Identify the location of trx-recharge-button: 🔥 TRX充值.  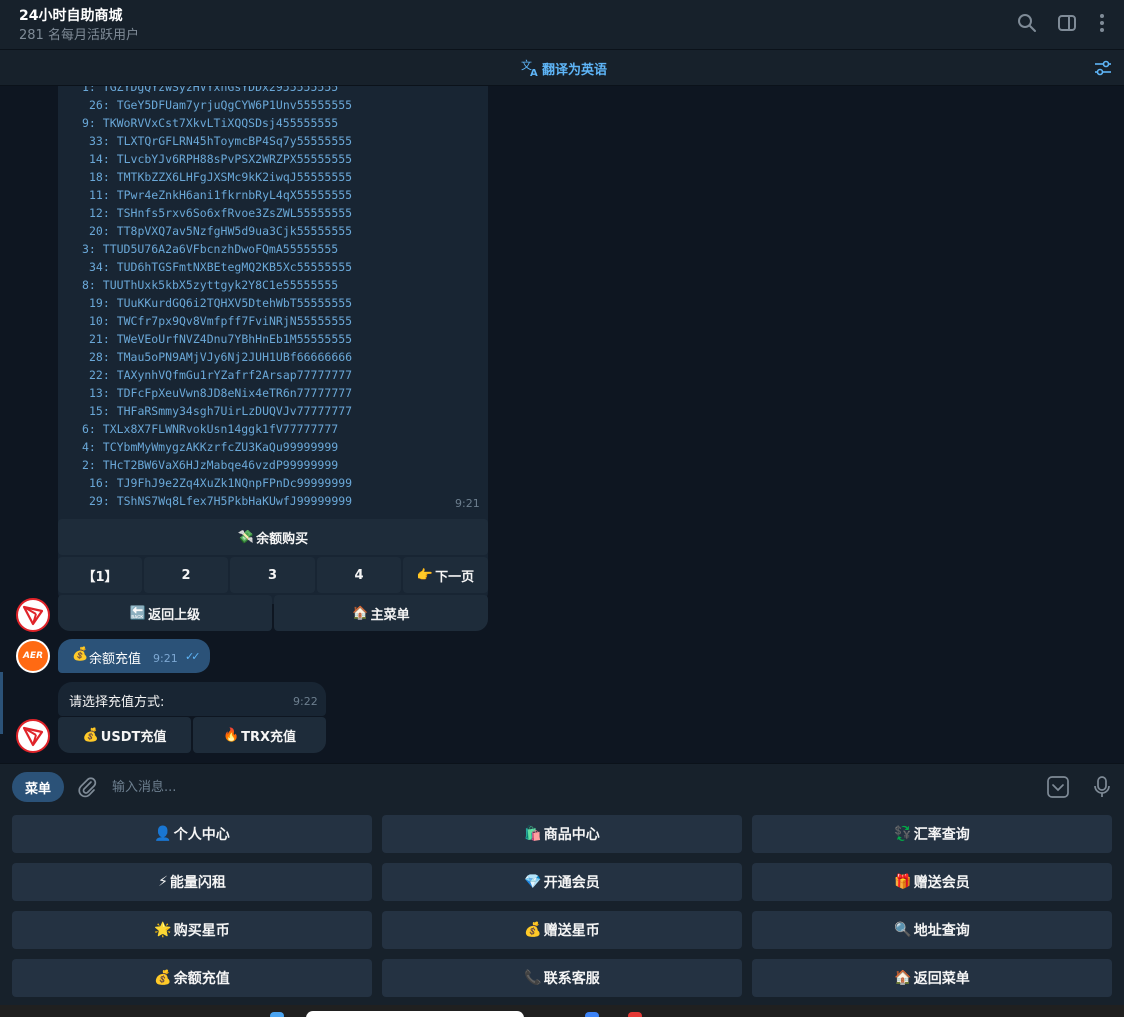
(259, 735).